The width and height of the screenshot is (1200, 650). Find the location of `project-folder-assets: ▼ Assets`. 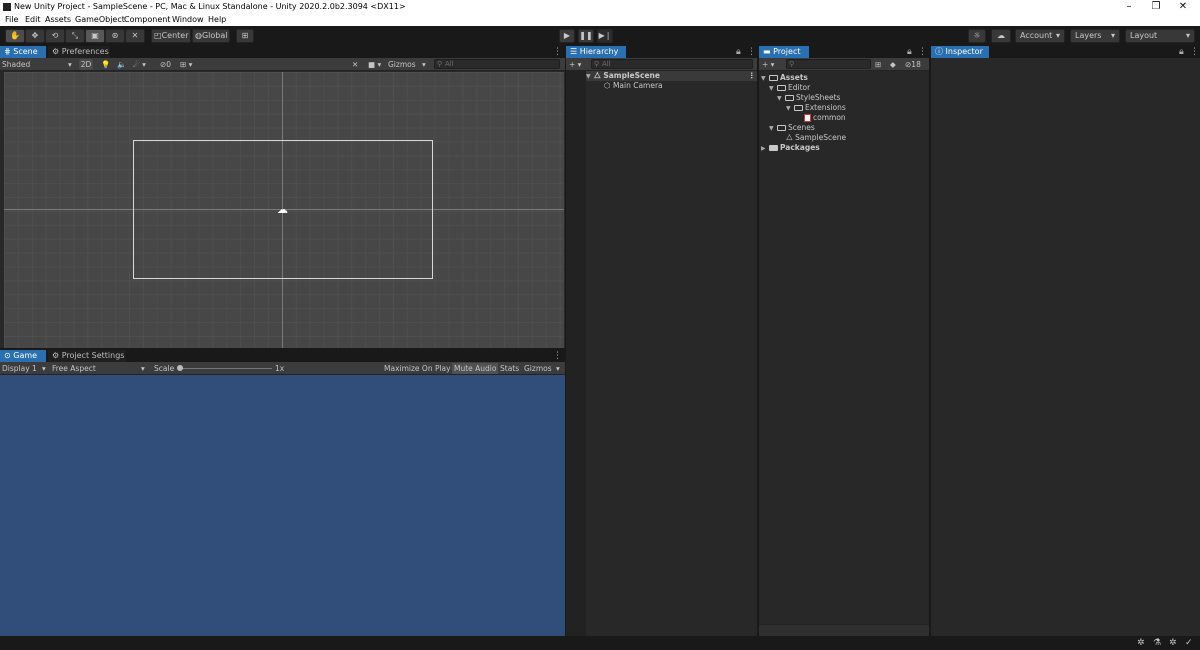

project-folder-assets: ▼ Assets is located at coordinates (784, 78).